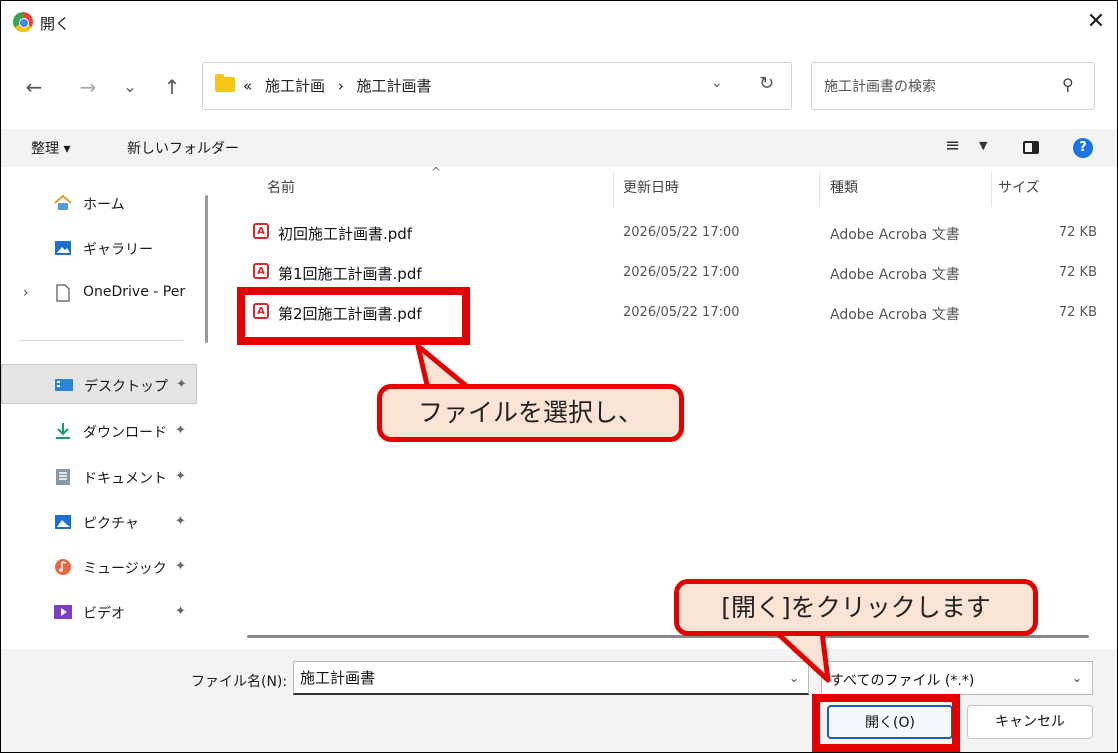  Describe the element at coordinates (651, 187) in the screenshot. I see `column-header-modified: 更新日時` at that location.